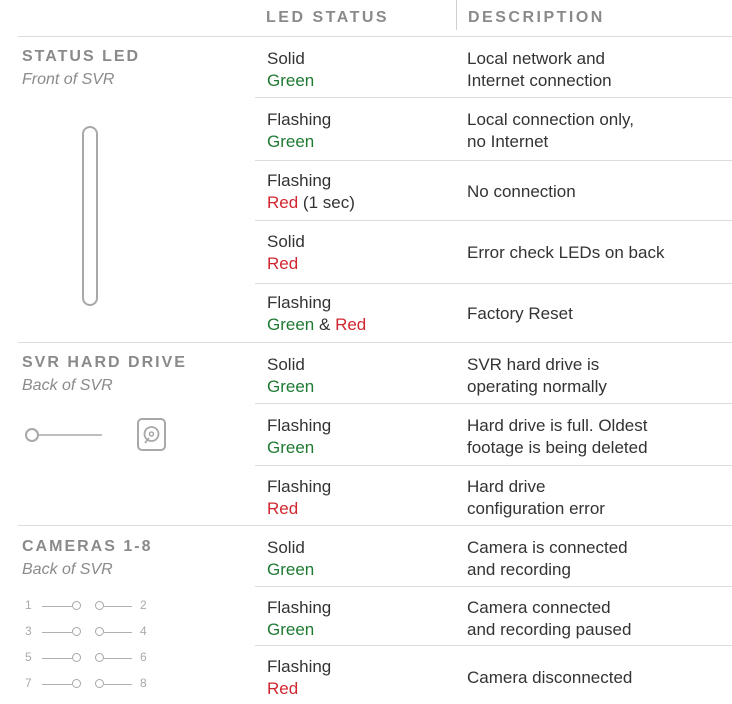  Describe the element at coordinates (375, 36) in the screenshot. I see `divider-top` at that location.